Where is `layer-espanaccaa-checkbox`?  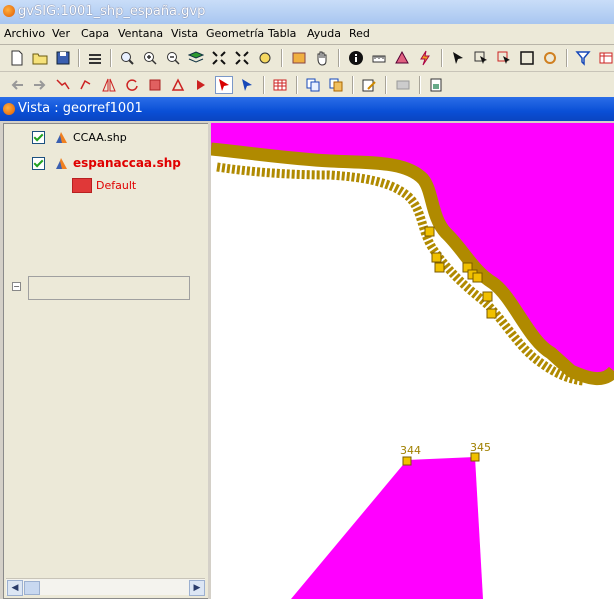
layer-espanaccaa-checkbox is located at coordinates (38, 163).